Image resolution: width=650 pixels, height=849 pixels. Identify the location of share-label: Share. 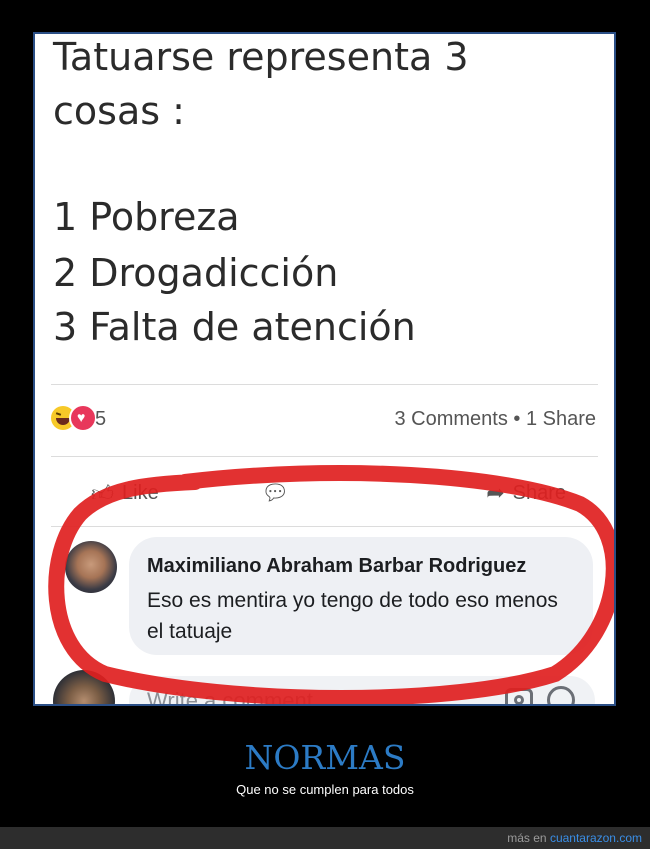
(539, 492).